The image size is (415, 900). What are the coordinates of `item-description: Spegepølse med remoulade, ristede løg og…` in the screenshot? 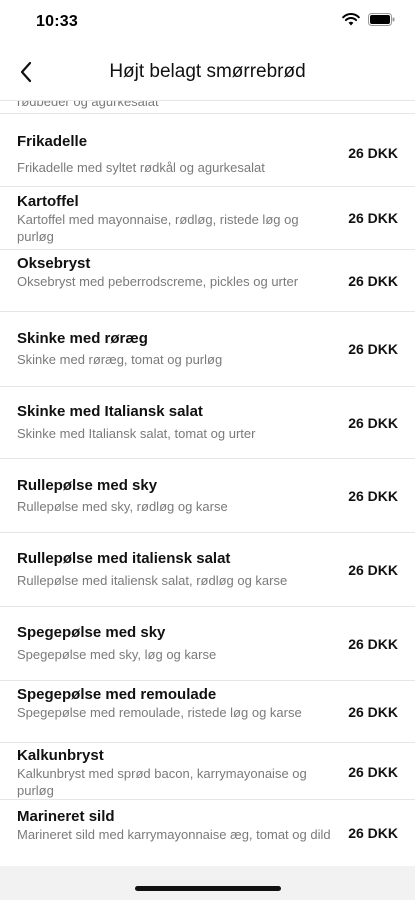 It's located at (159, 712).